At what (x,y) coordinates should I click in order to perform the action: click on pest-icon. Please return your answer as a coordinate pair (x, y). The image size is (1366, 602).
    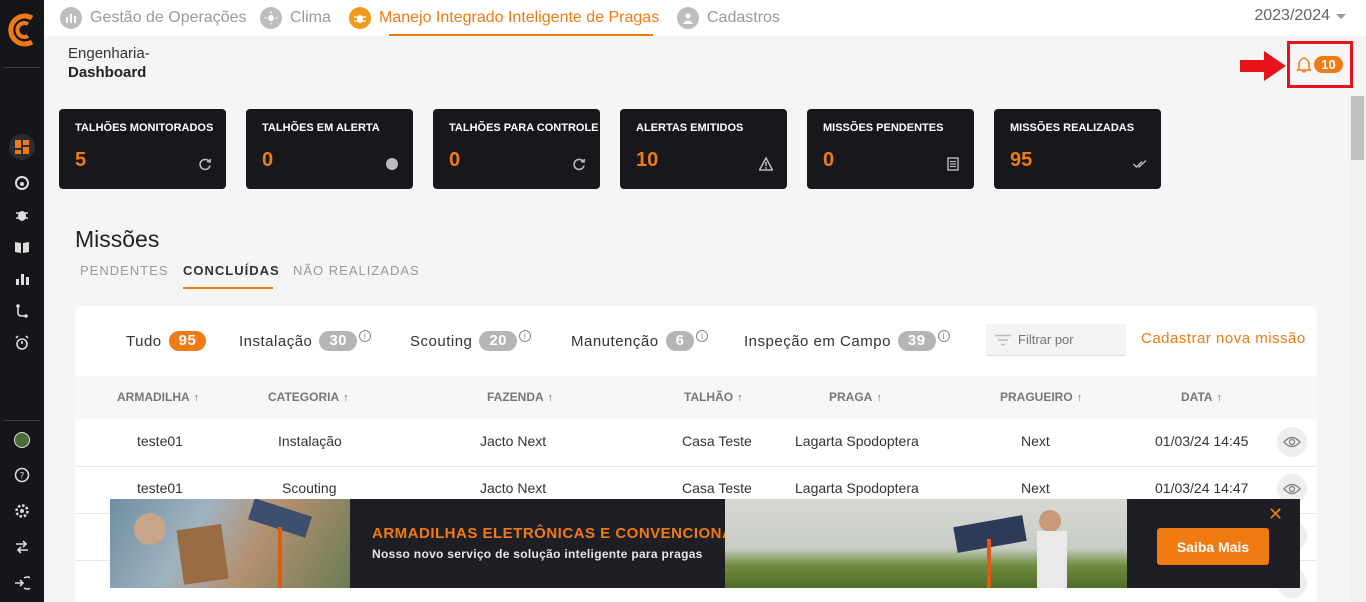
    Looking at the image, I should click on (360, 18).